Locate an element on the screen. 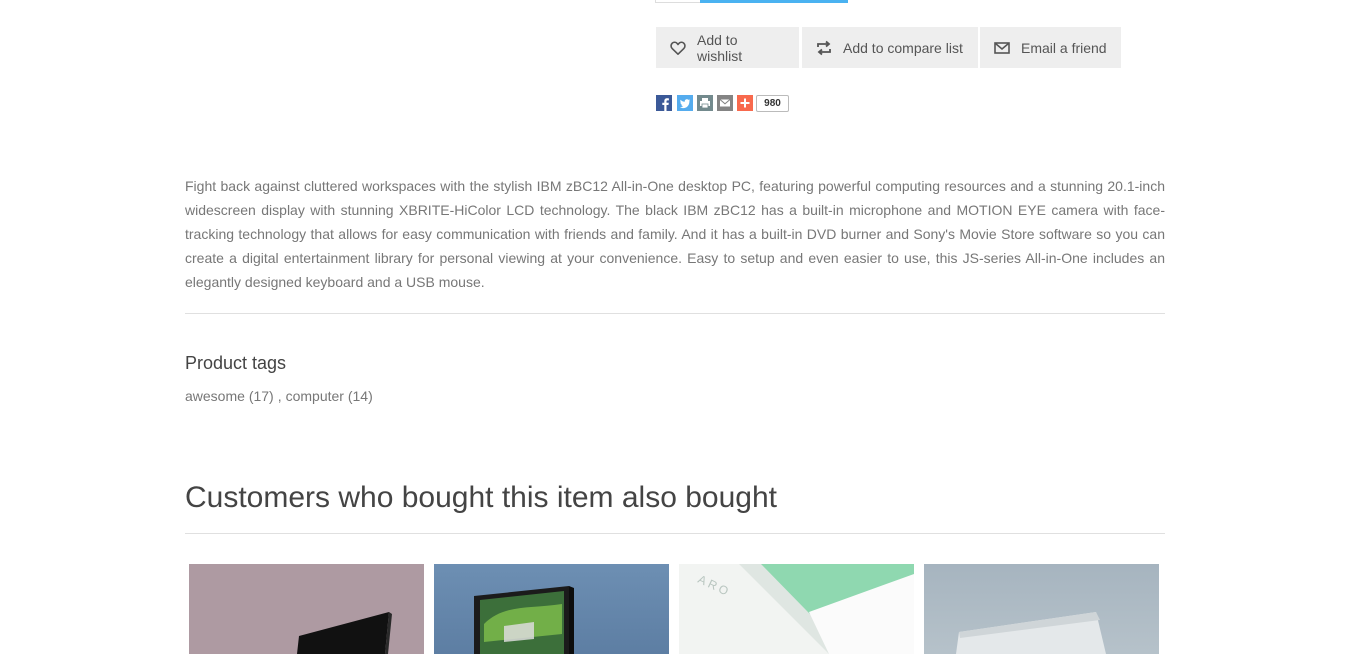 This screenshot has width=1366, height=654. add-to-compare-button: Add to compare list is located at coordinates (890, 47).